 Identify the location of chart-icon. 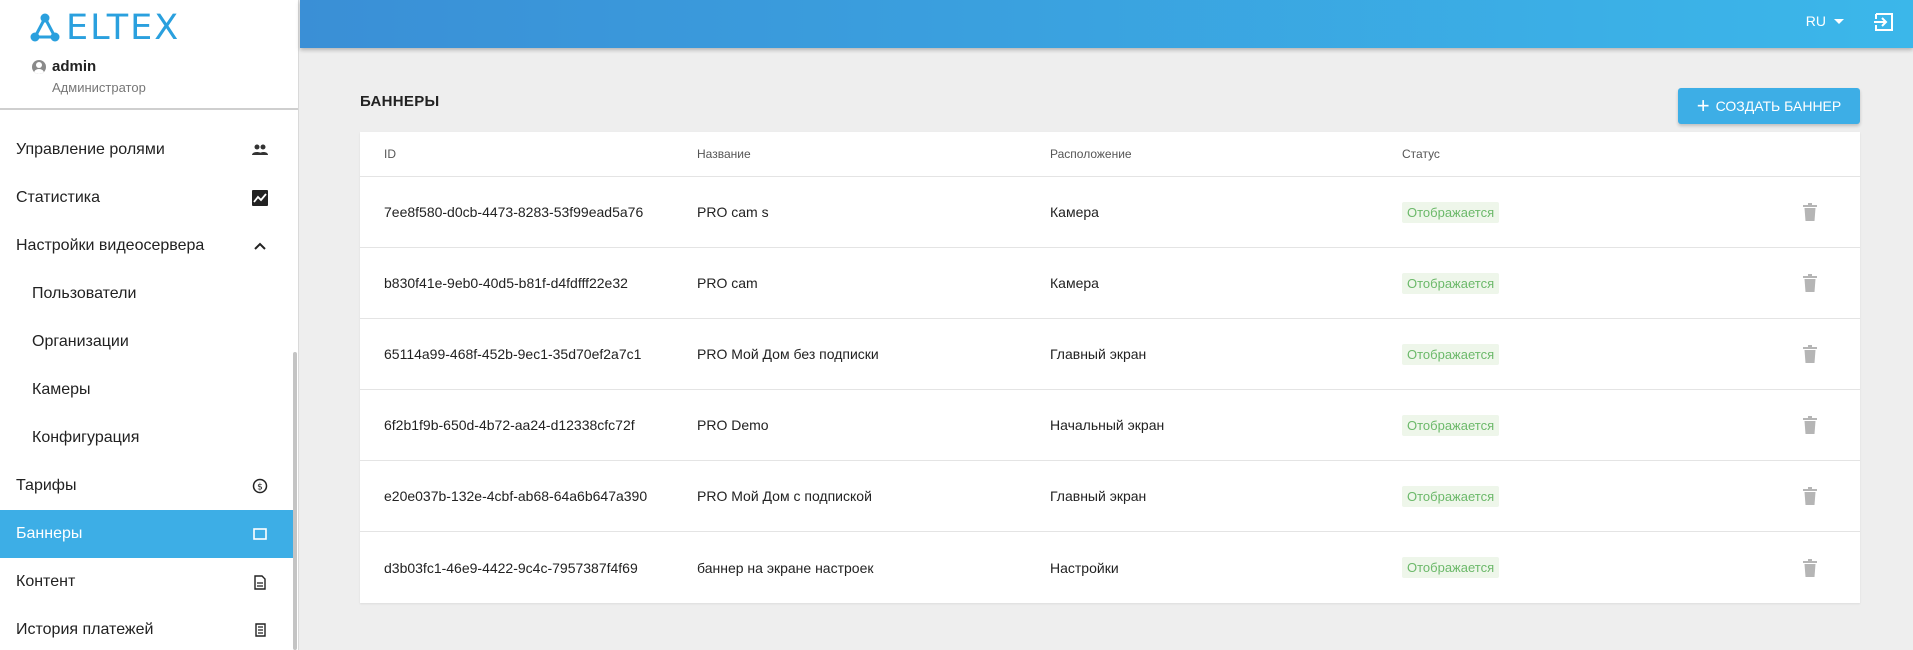
(260, 198).